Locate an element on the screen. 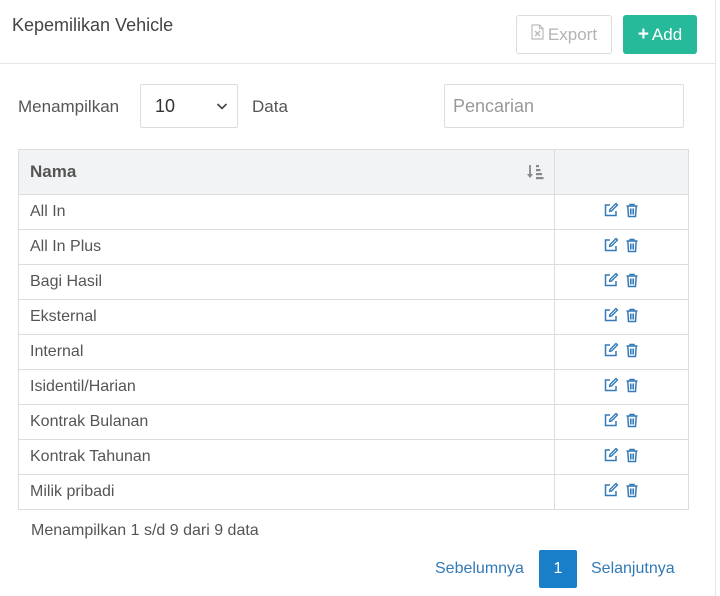  table-row: Internal is located at coordinates (353, 352).